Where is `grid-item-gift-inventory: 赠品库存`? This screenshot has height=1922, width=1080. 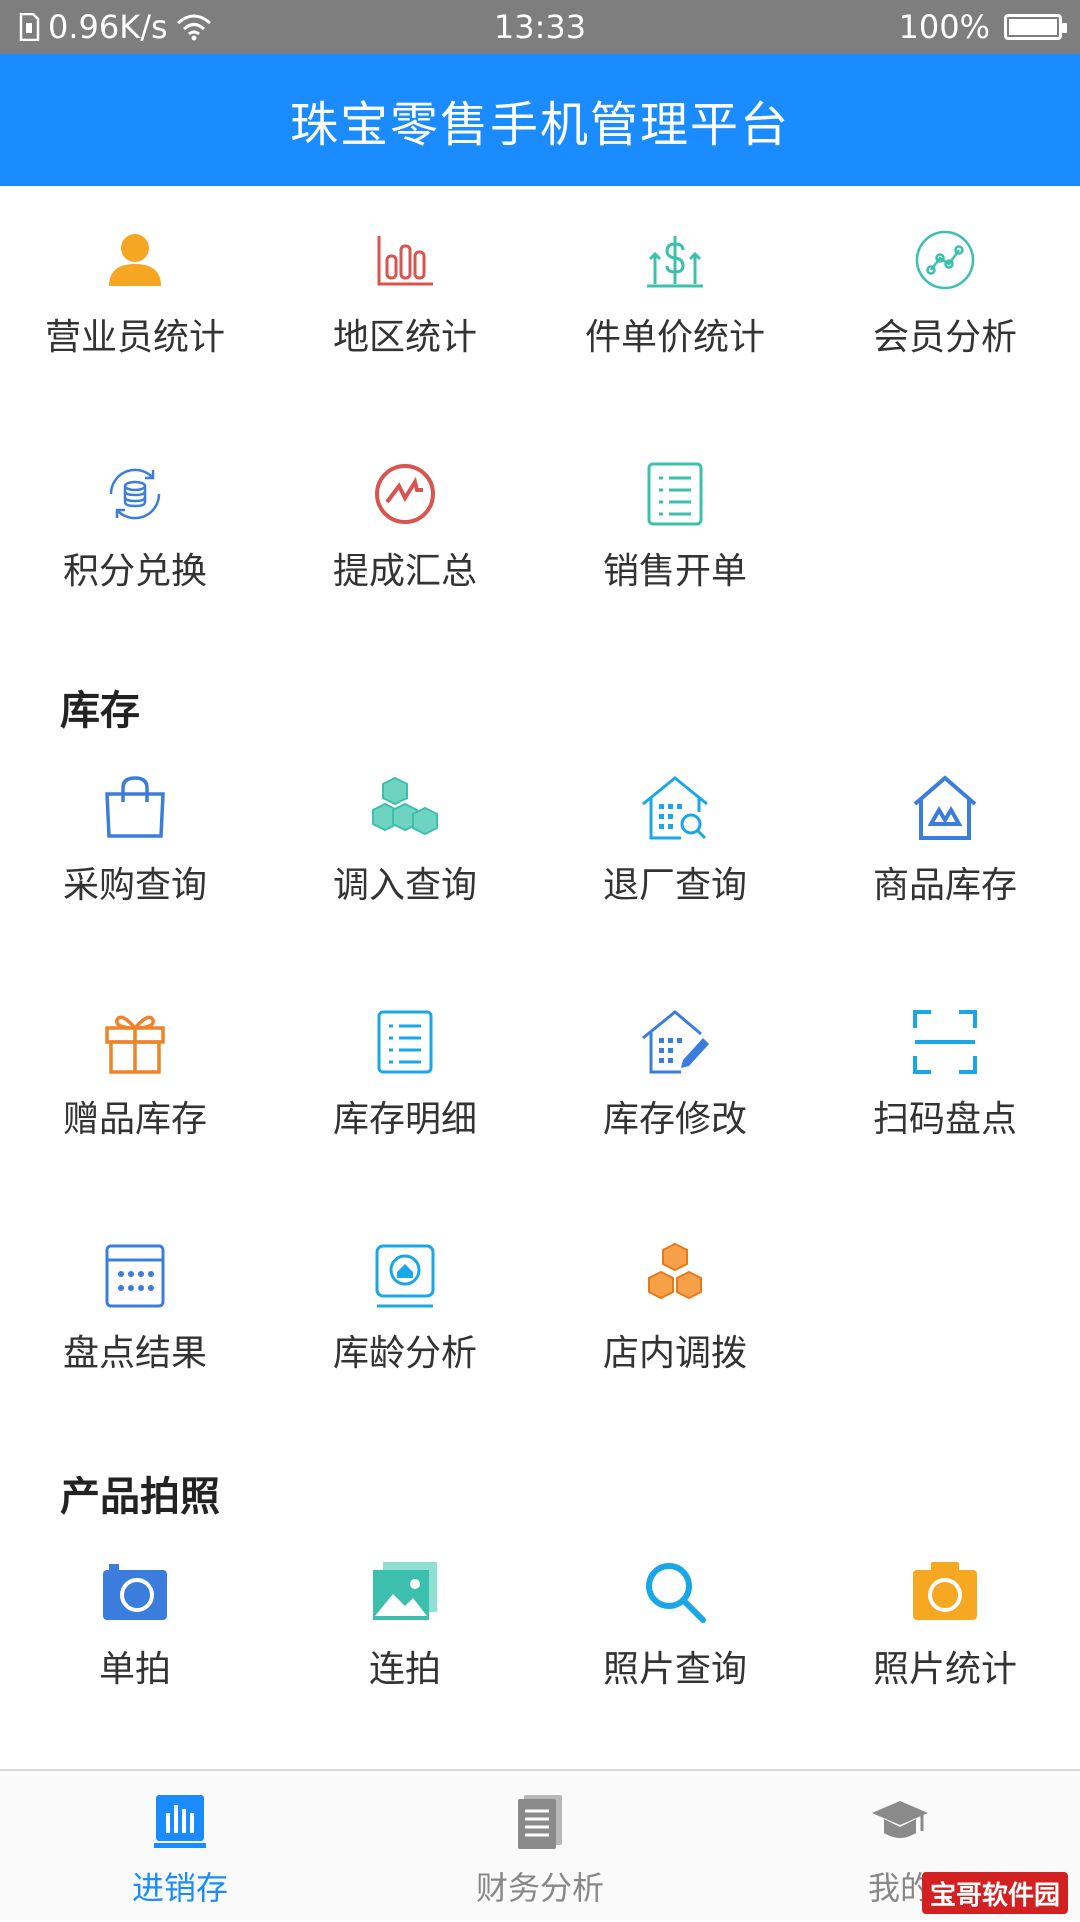
grid-item-gift-inventory: 赠品库存 is located at coordinates (135, 1068).